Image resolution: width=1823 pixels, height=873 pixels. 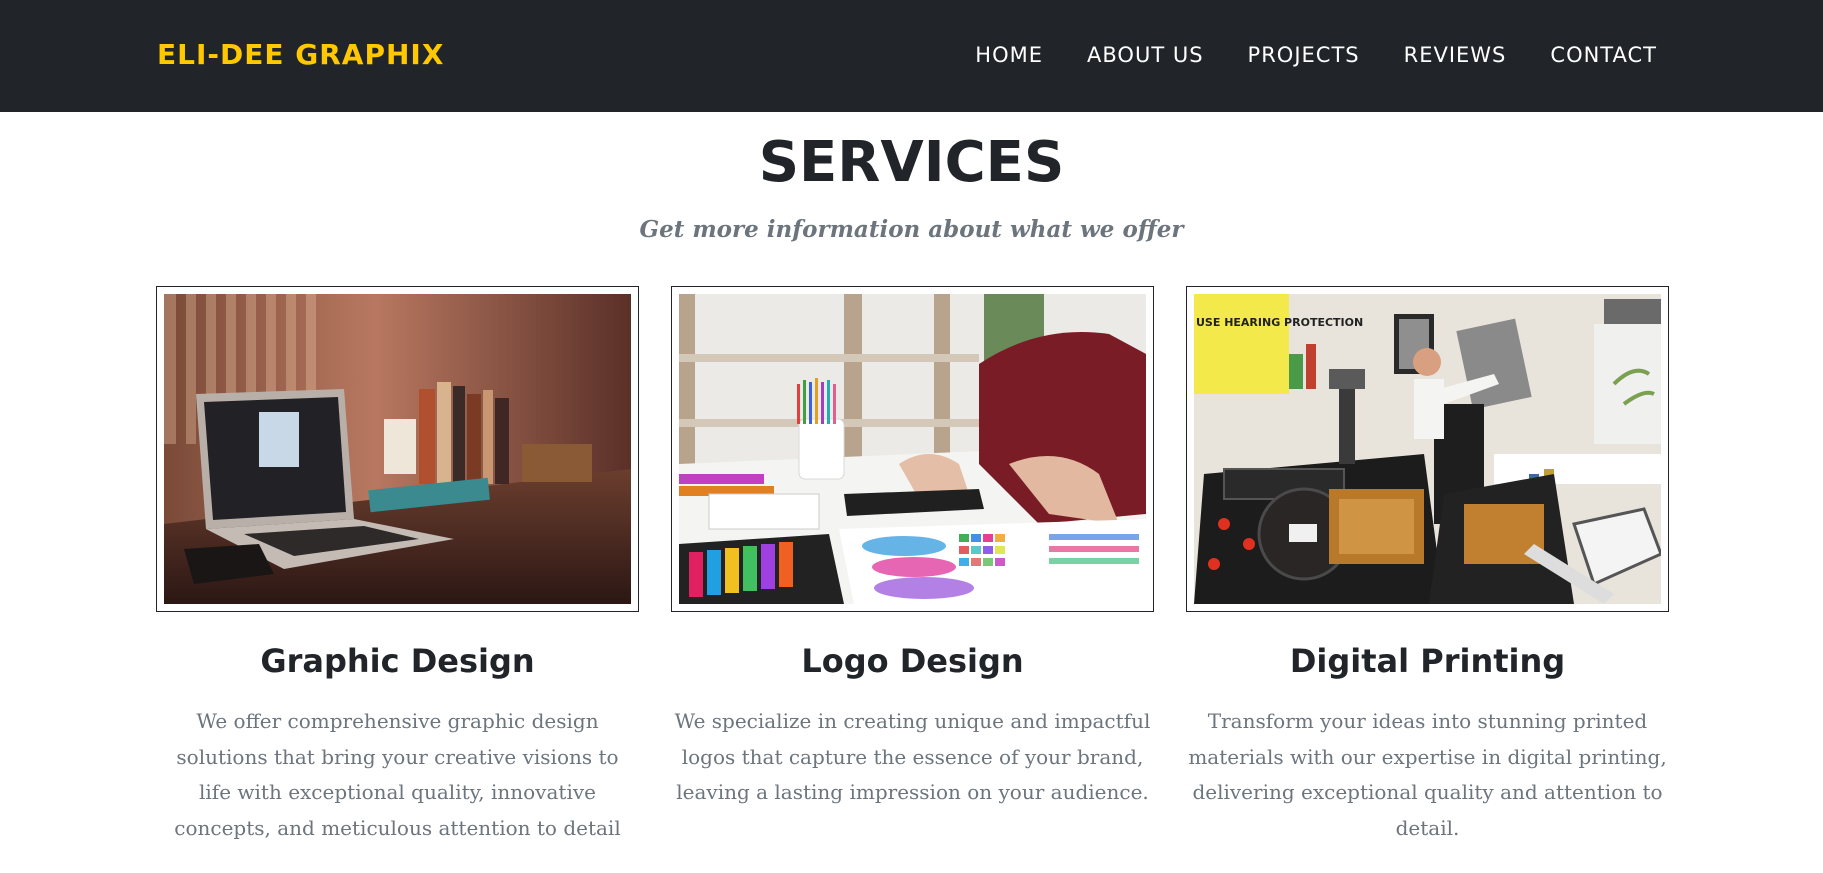 What do you see at coordinates (911, 229) in the screenshot?
I see `section-subheading: Get more information about what we offer` at bounding box center [911, 229].